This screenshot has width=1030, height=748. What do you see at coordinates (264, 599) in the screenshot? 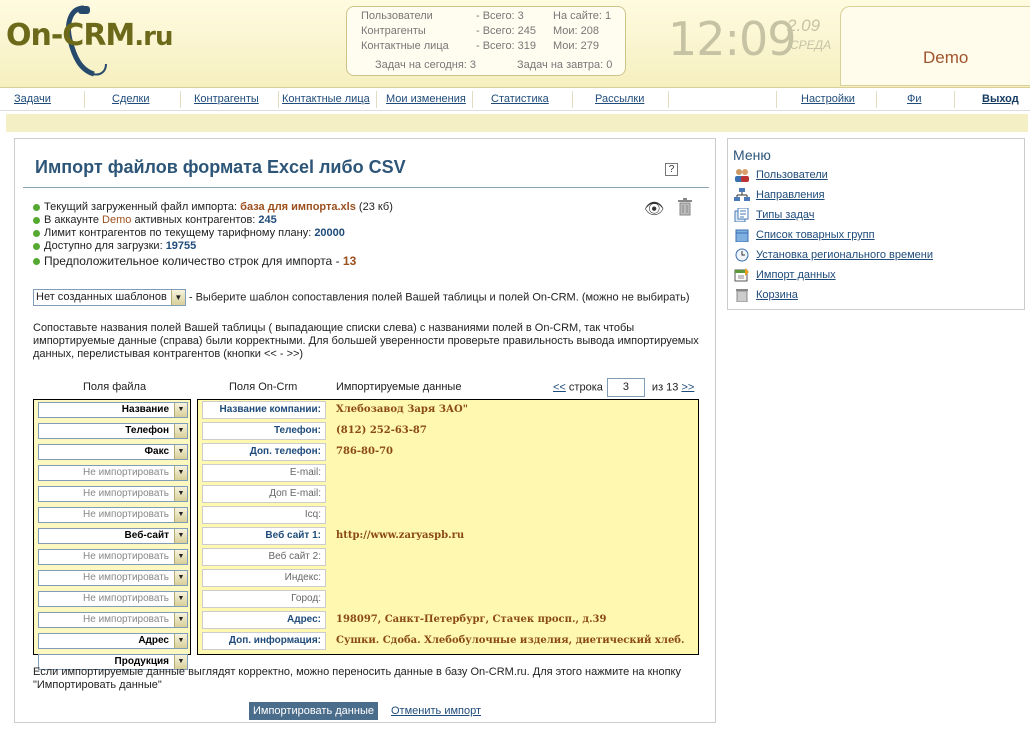
I see `crm-field-label: Город:` at bounding box center [264, 599].